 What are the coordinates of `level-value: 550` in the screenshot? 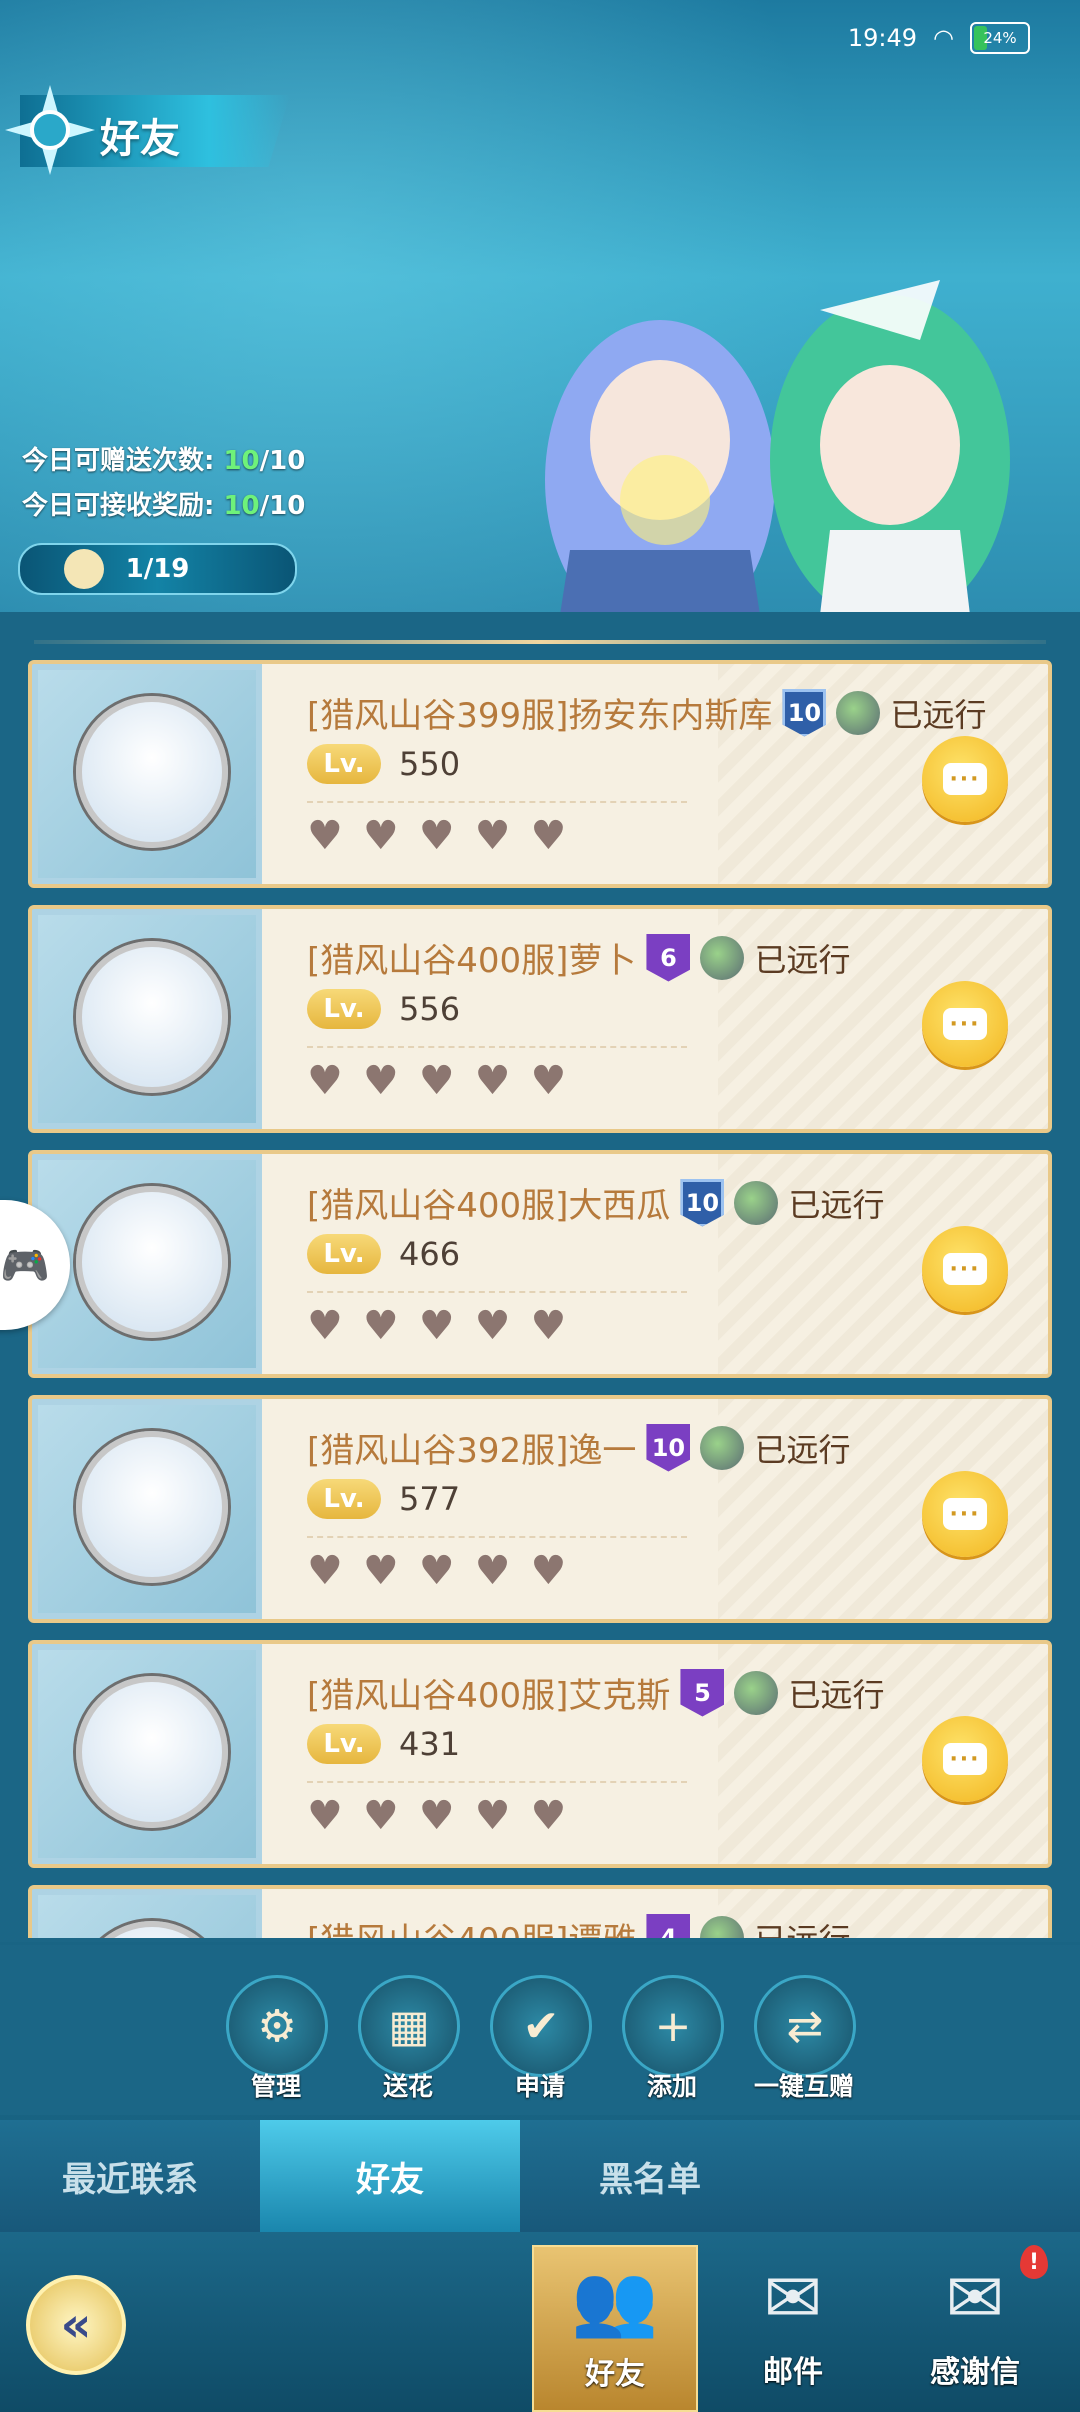 It's located at (430, 764).